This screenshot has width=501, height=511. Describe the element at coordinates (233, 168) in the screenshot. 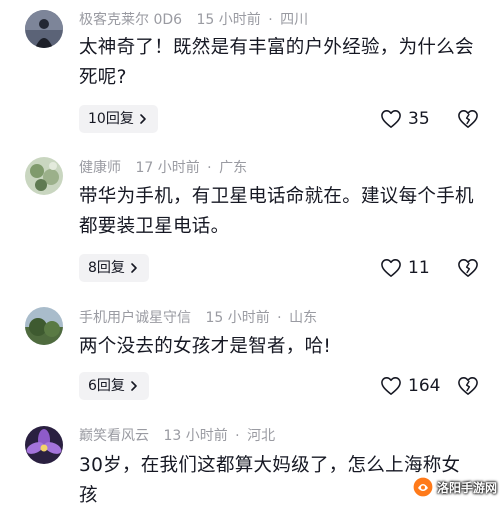

I see `comment-location: 广东` at that location.